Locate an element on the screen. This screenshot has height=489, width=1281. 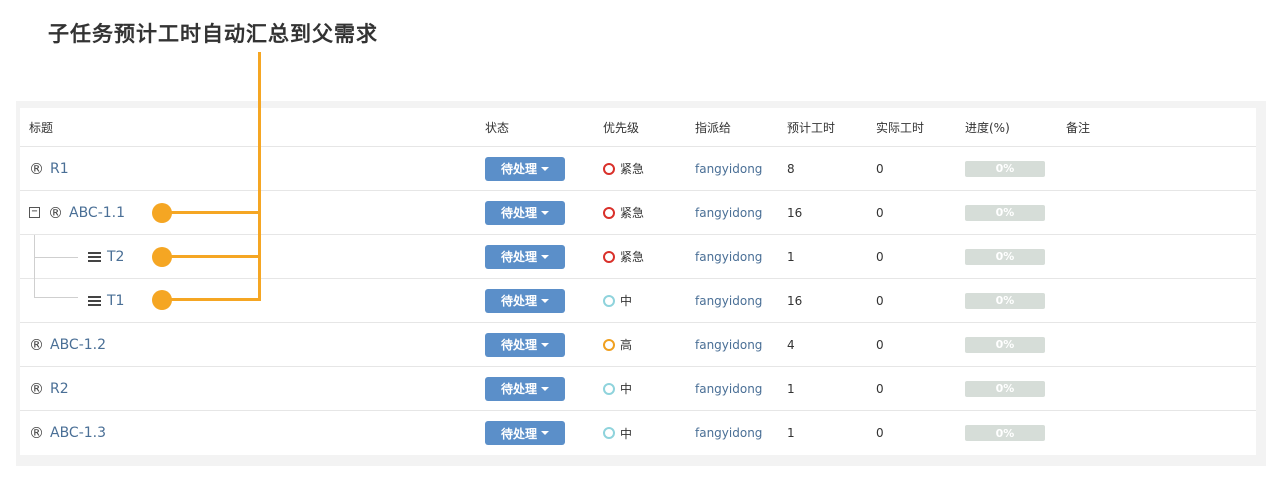
requirement-link: R1 is located at coordinates (59, 169).